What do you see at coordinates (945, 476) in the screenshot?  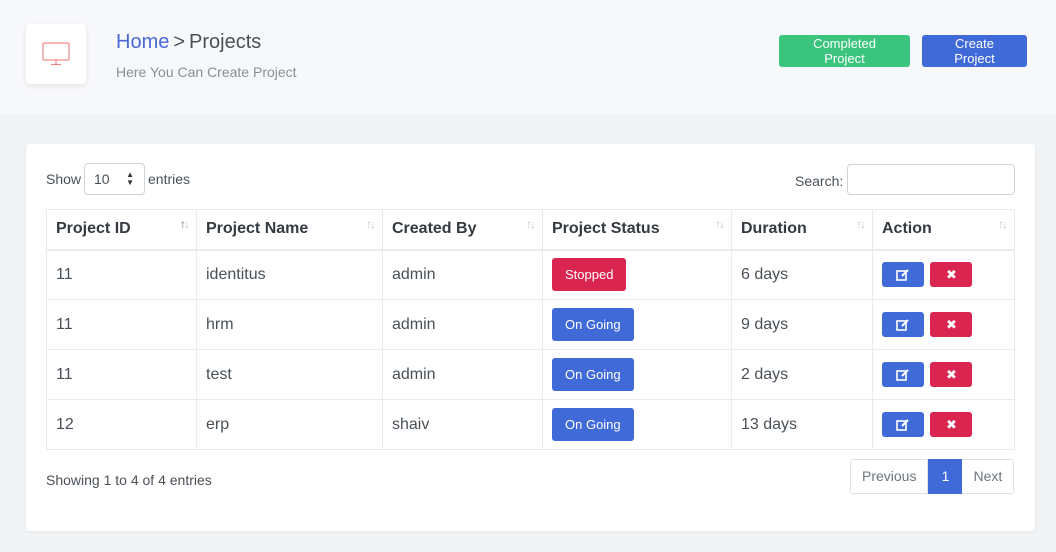 I see `page-1-button: 1` at bounding box center [945, 476].